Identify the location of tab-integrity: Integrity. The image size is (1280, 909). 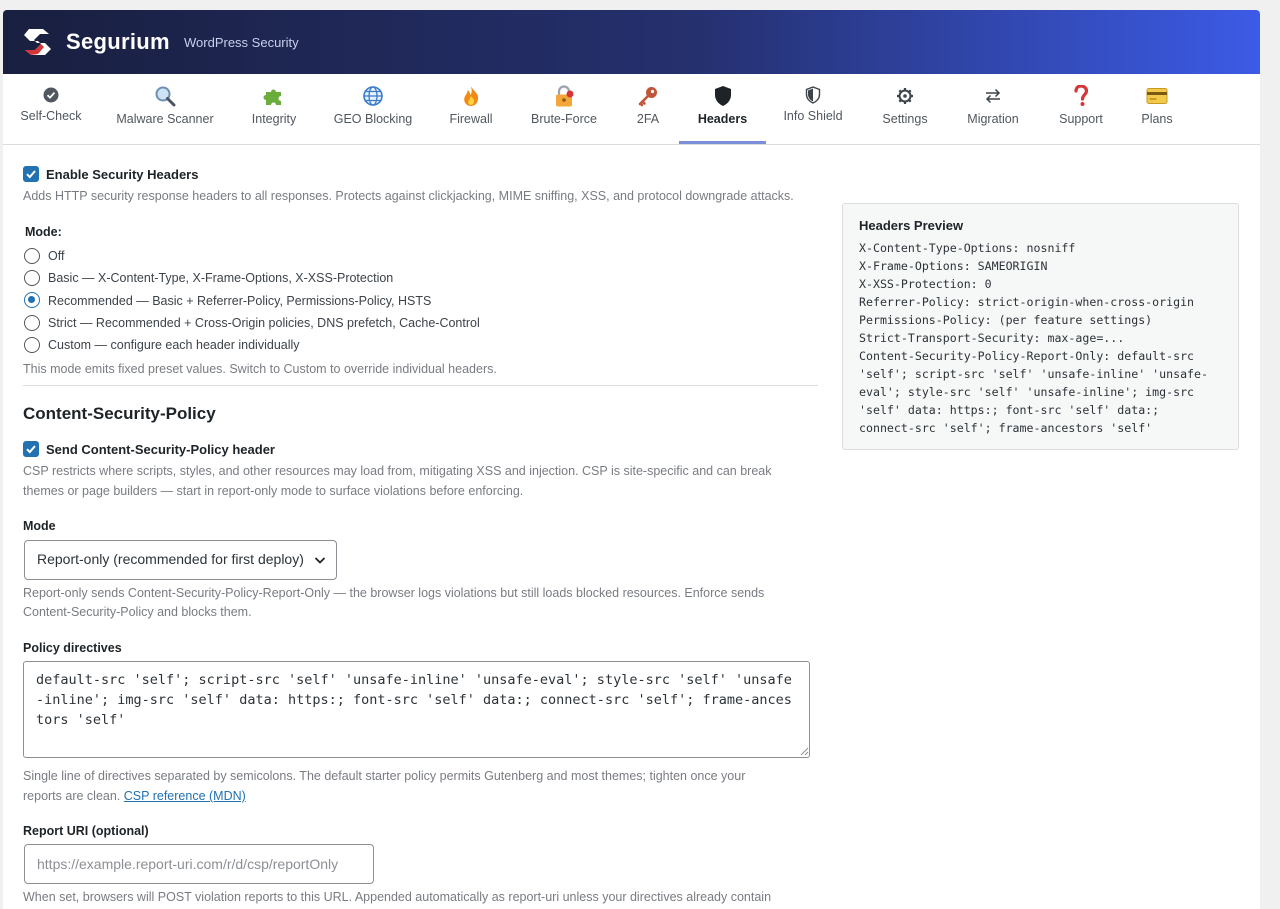
(274, 109).